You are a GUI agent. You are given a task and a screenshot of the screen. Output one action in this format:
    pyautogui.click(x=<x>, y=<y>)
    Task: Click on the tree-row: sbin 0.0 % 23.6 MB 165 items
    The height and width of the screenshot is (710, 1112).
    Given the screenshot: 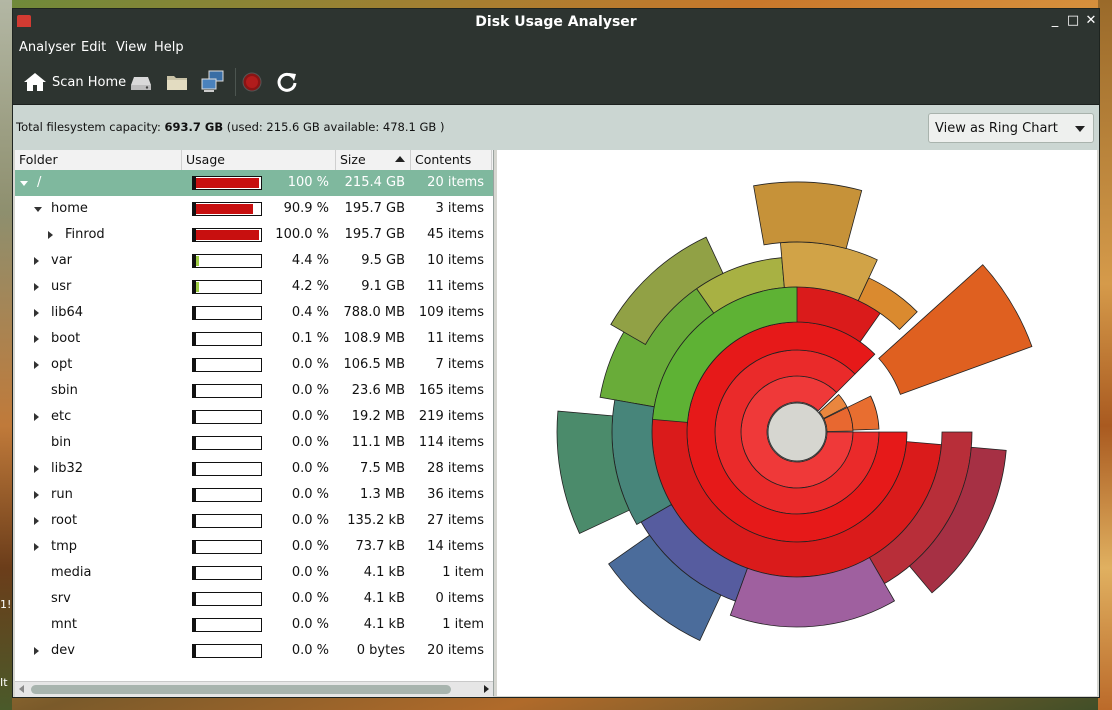 What is the action you would take?
    pyautogui.click(x=254, y=391)
    